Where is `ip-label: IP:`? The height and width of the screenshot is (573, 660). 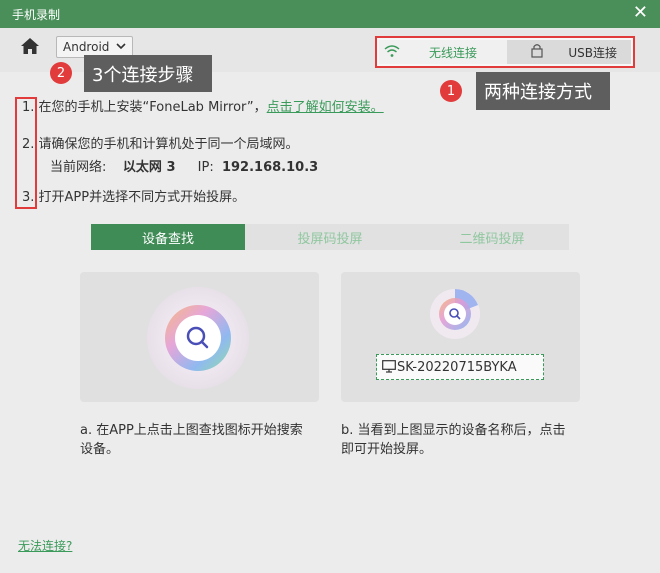 ip-label: IP: is located at coordinates (205, 167).